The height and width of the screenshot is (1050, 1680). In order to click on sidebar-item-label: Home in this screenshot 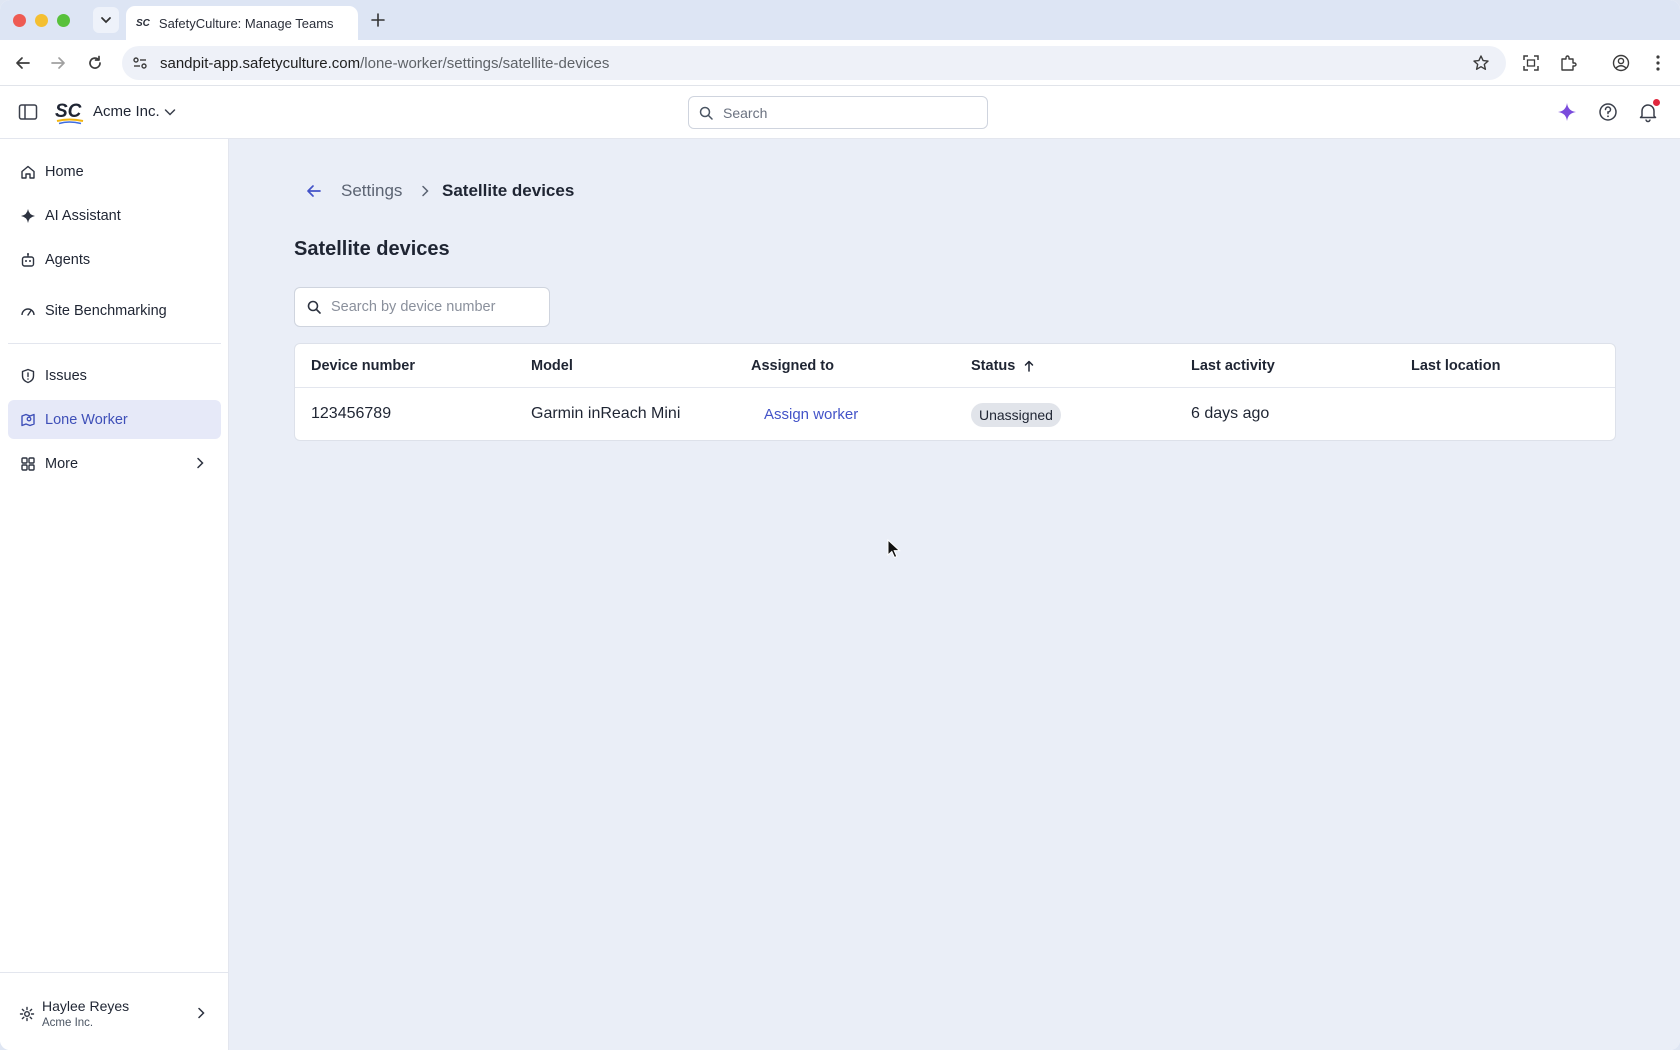, I will do `click(64, 171)`.